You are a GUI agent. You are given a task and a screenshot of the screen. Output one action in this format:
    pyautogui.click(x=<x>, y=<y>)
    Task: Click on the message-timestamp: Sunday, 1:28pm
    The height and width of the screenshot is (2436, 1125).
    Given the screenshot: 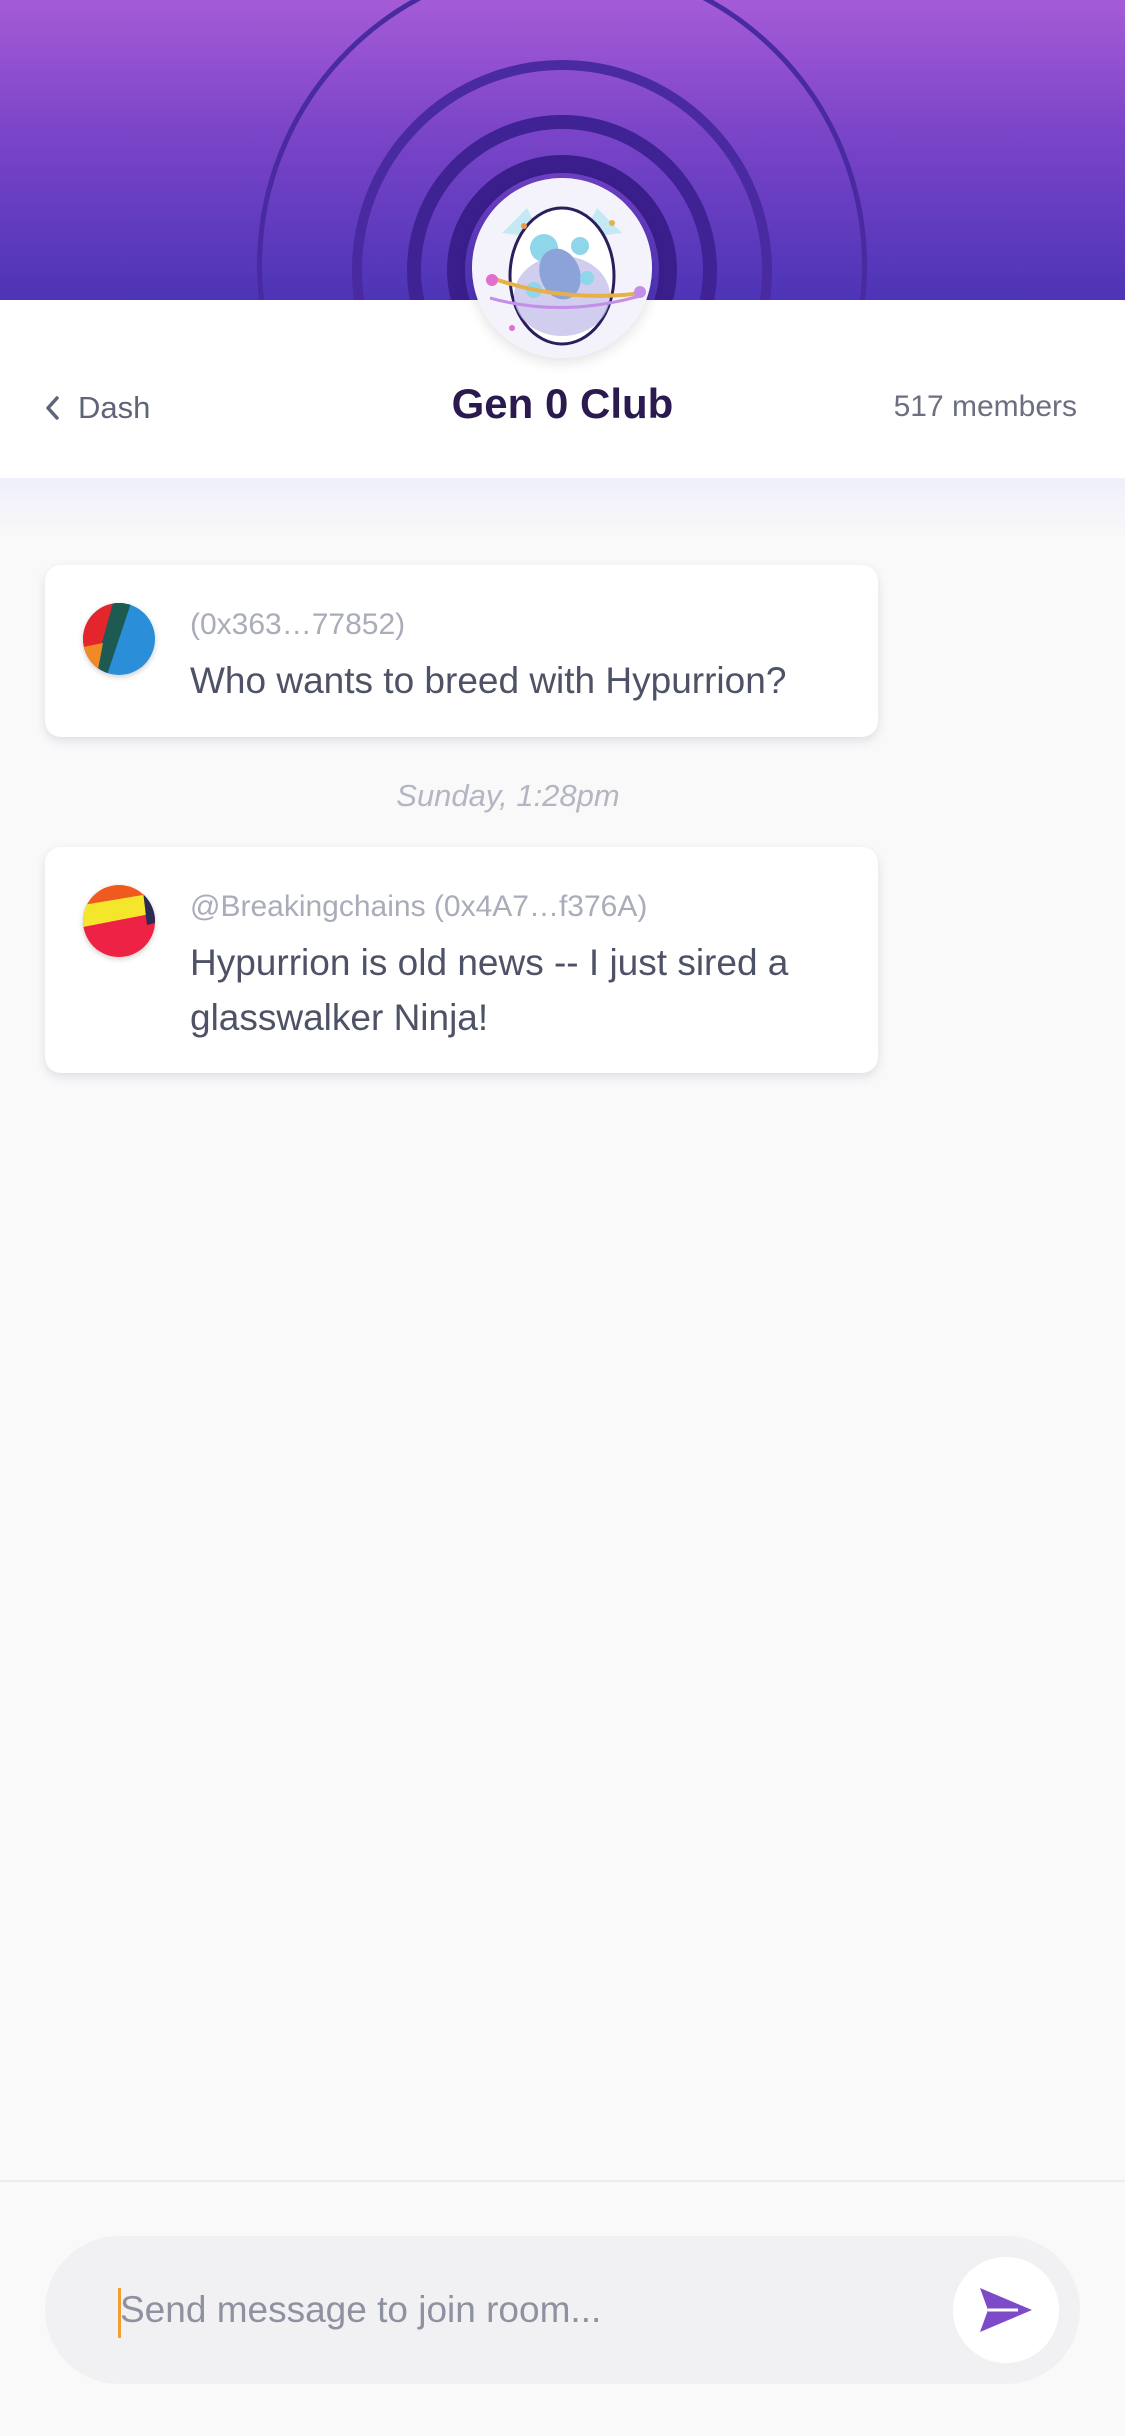 What is the action you would take?
    pyautogui.click(x=508, y=795)
    